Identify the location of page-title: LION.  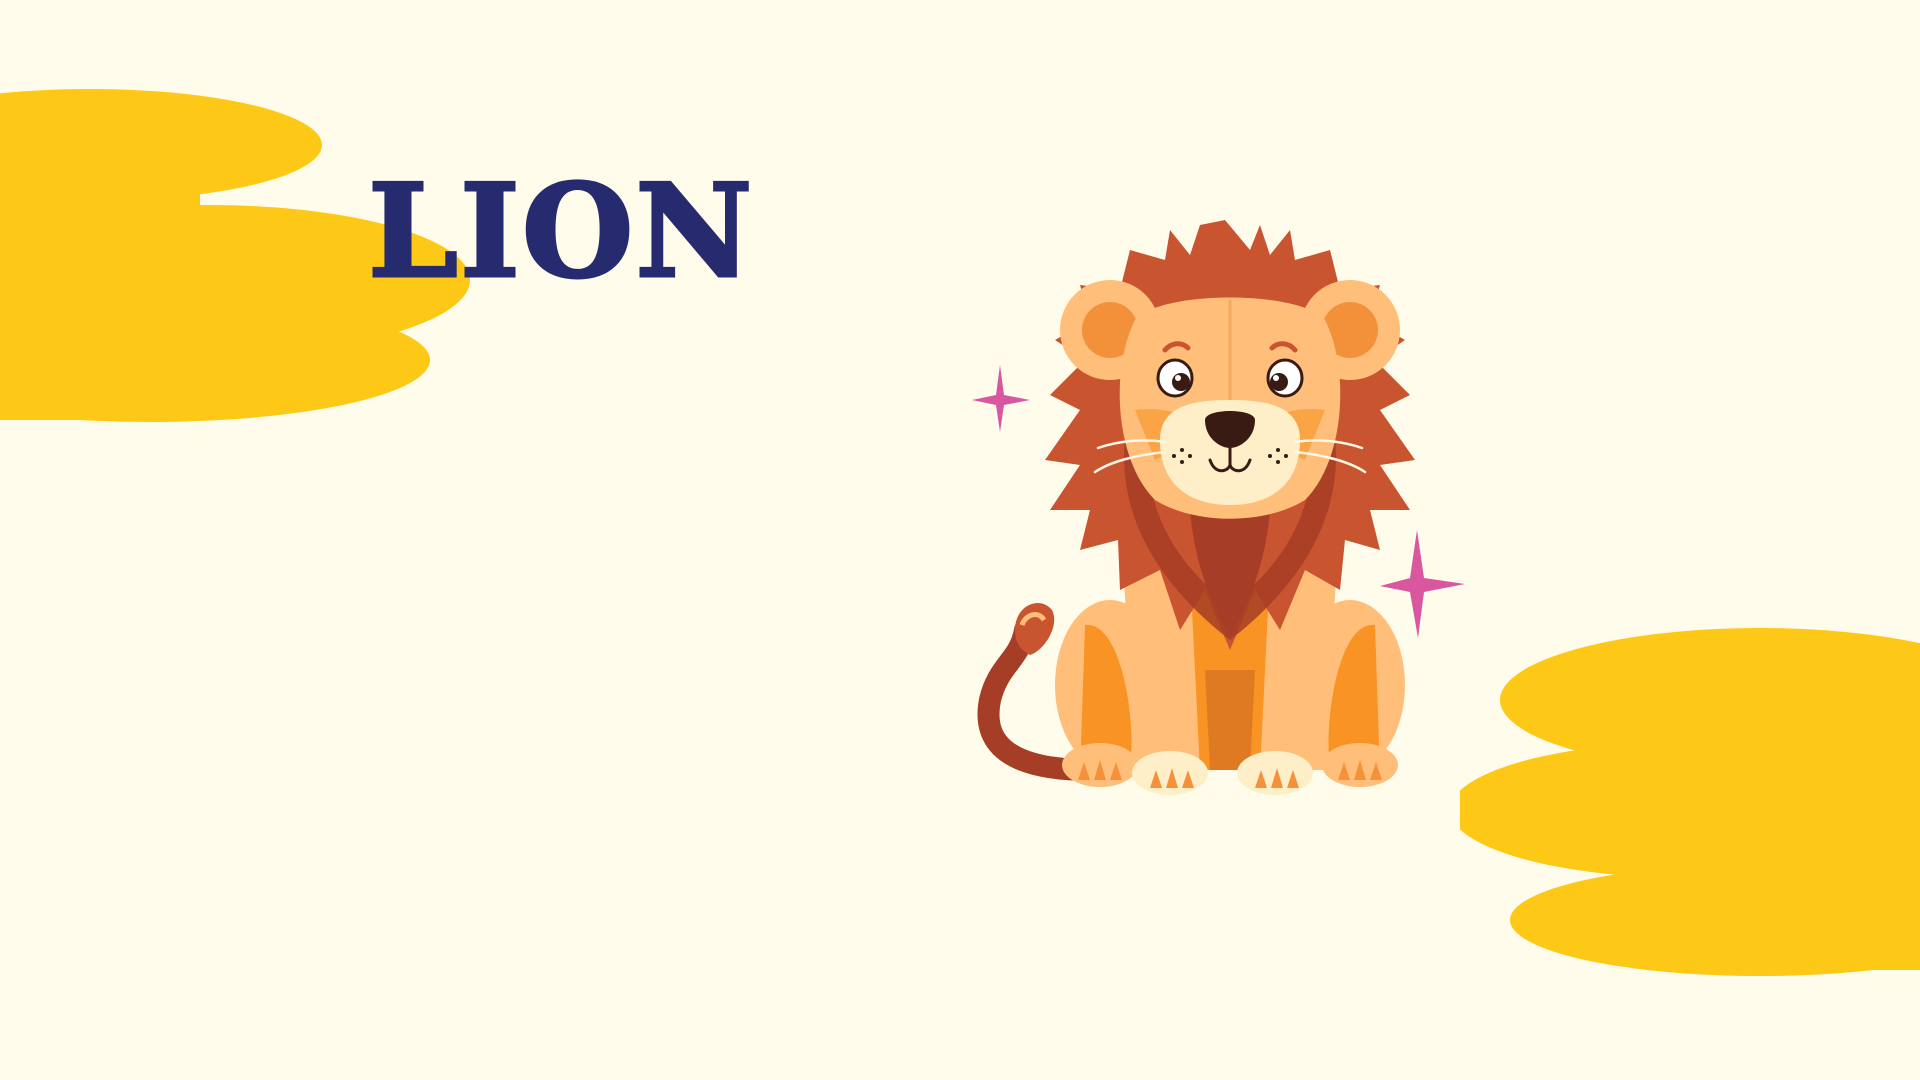
(560, 232).